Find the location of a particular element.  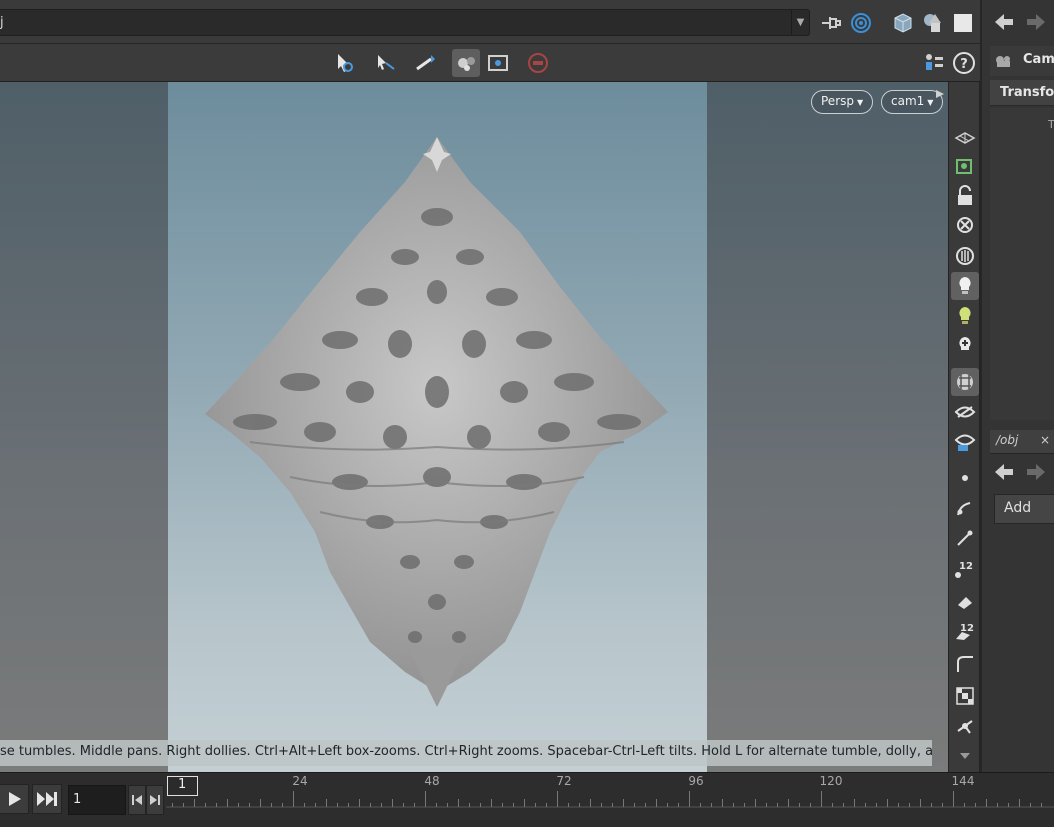

right-panel: Came Transfor T /obj × Add is located at coordinates (1017, 386).